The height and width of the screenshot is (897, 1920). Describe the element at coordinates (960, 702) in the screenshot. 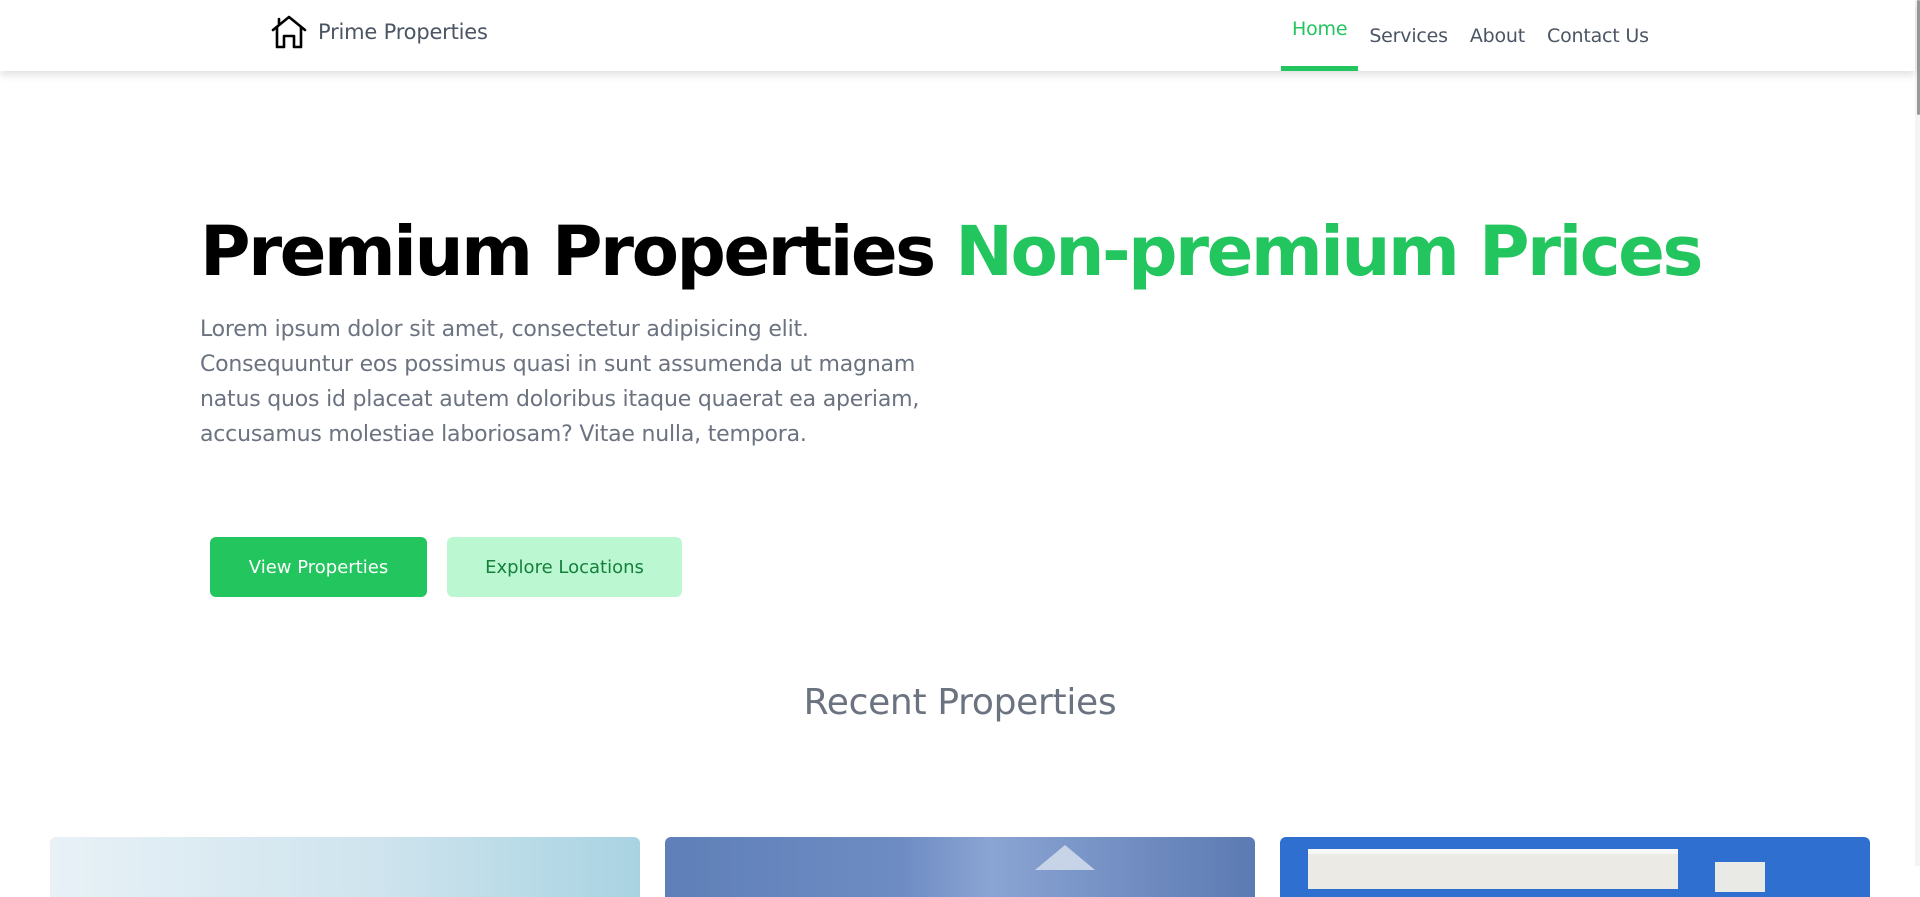

I see `recent-properties-heading: Recent Properties` at that location.